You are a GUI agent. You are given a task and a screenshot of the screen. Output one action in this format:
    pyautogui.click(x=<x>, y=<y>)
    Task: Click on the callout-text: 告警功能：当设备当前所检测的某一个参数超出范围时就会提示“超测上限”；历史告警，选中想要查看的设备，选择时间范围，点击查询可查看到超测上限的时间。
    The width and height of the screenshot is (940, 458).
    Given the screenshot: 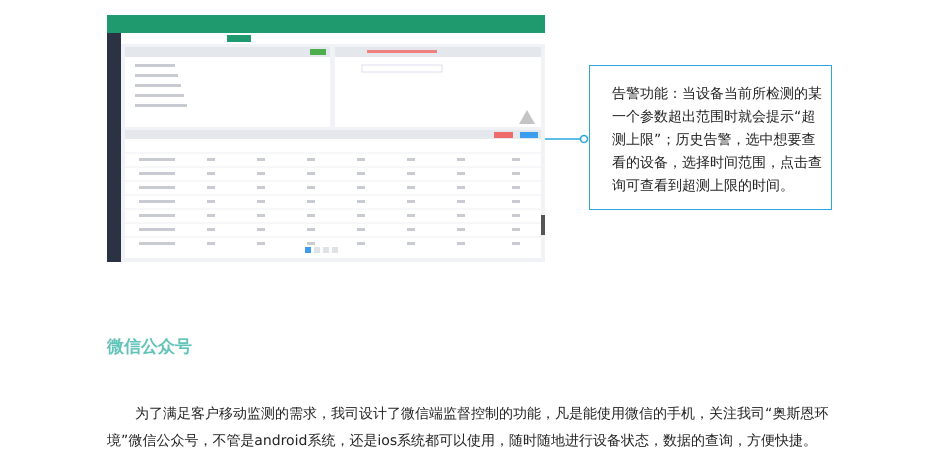 What is the action you would take?
    pyautogui.click(x=710, y=137)
    